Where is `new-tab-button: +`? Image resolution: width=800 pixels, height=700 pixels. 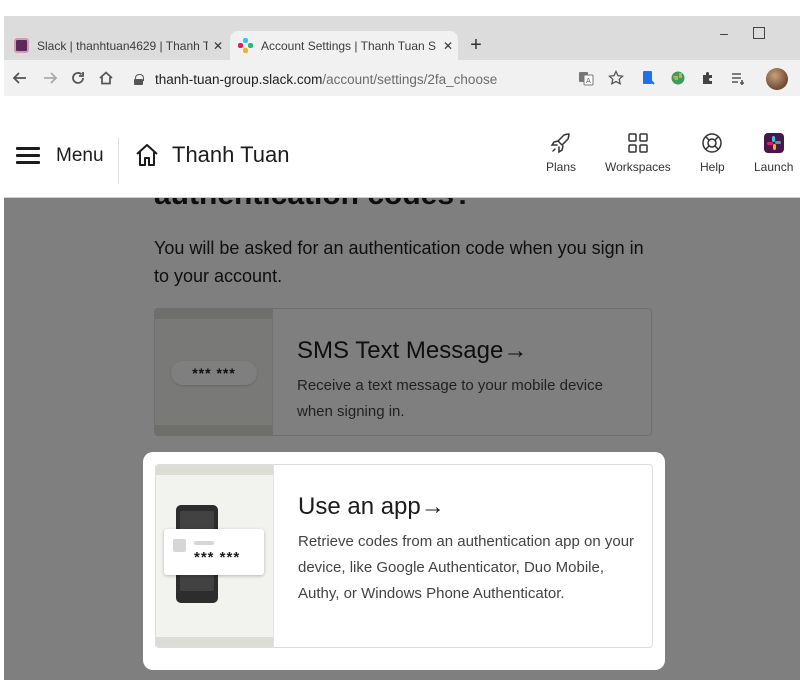 new-tab-button: + is located at coordinates (476, 45).